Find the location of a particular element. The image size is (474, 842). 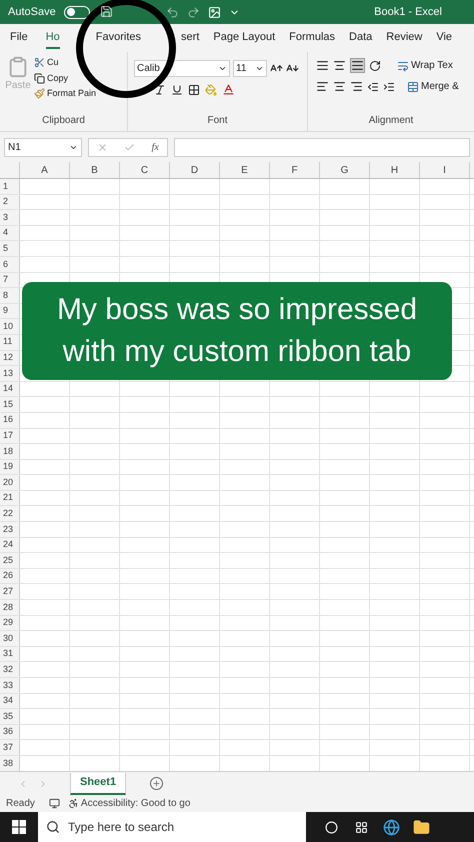

row-header: 36 is located at coordinates (10, 732).